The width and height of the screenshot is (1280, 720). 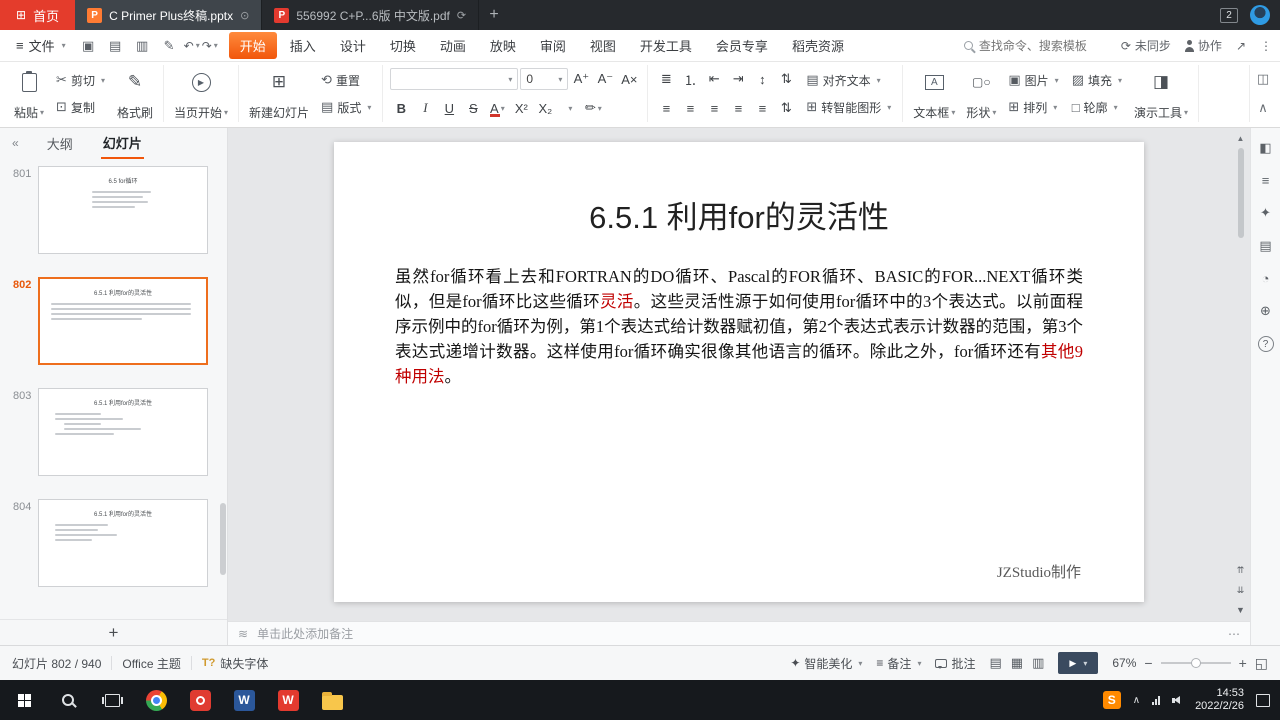 What do you see at coordinates (169, 46) in the screenshot?
I see `format-brush-button: ✎` at bounding box center [169, 46].